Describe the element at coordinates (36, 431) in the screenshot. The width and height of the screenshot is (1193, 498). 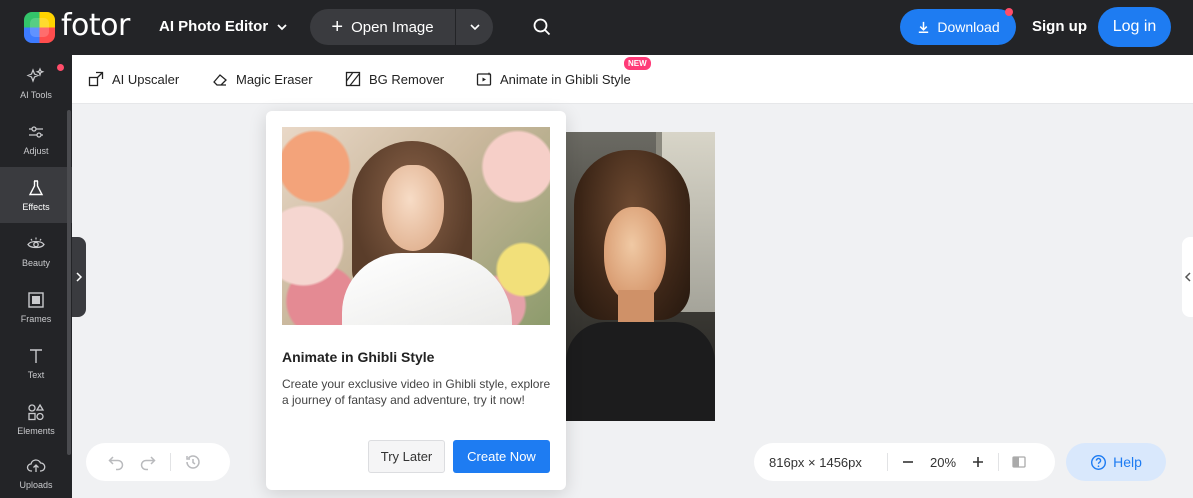
I see `sidebar-item-label: Elements` at that location.